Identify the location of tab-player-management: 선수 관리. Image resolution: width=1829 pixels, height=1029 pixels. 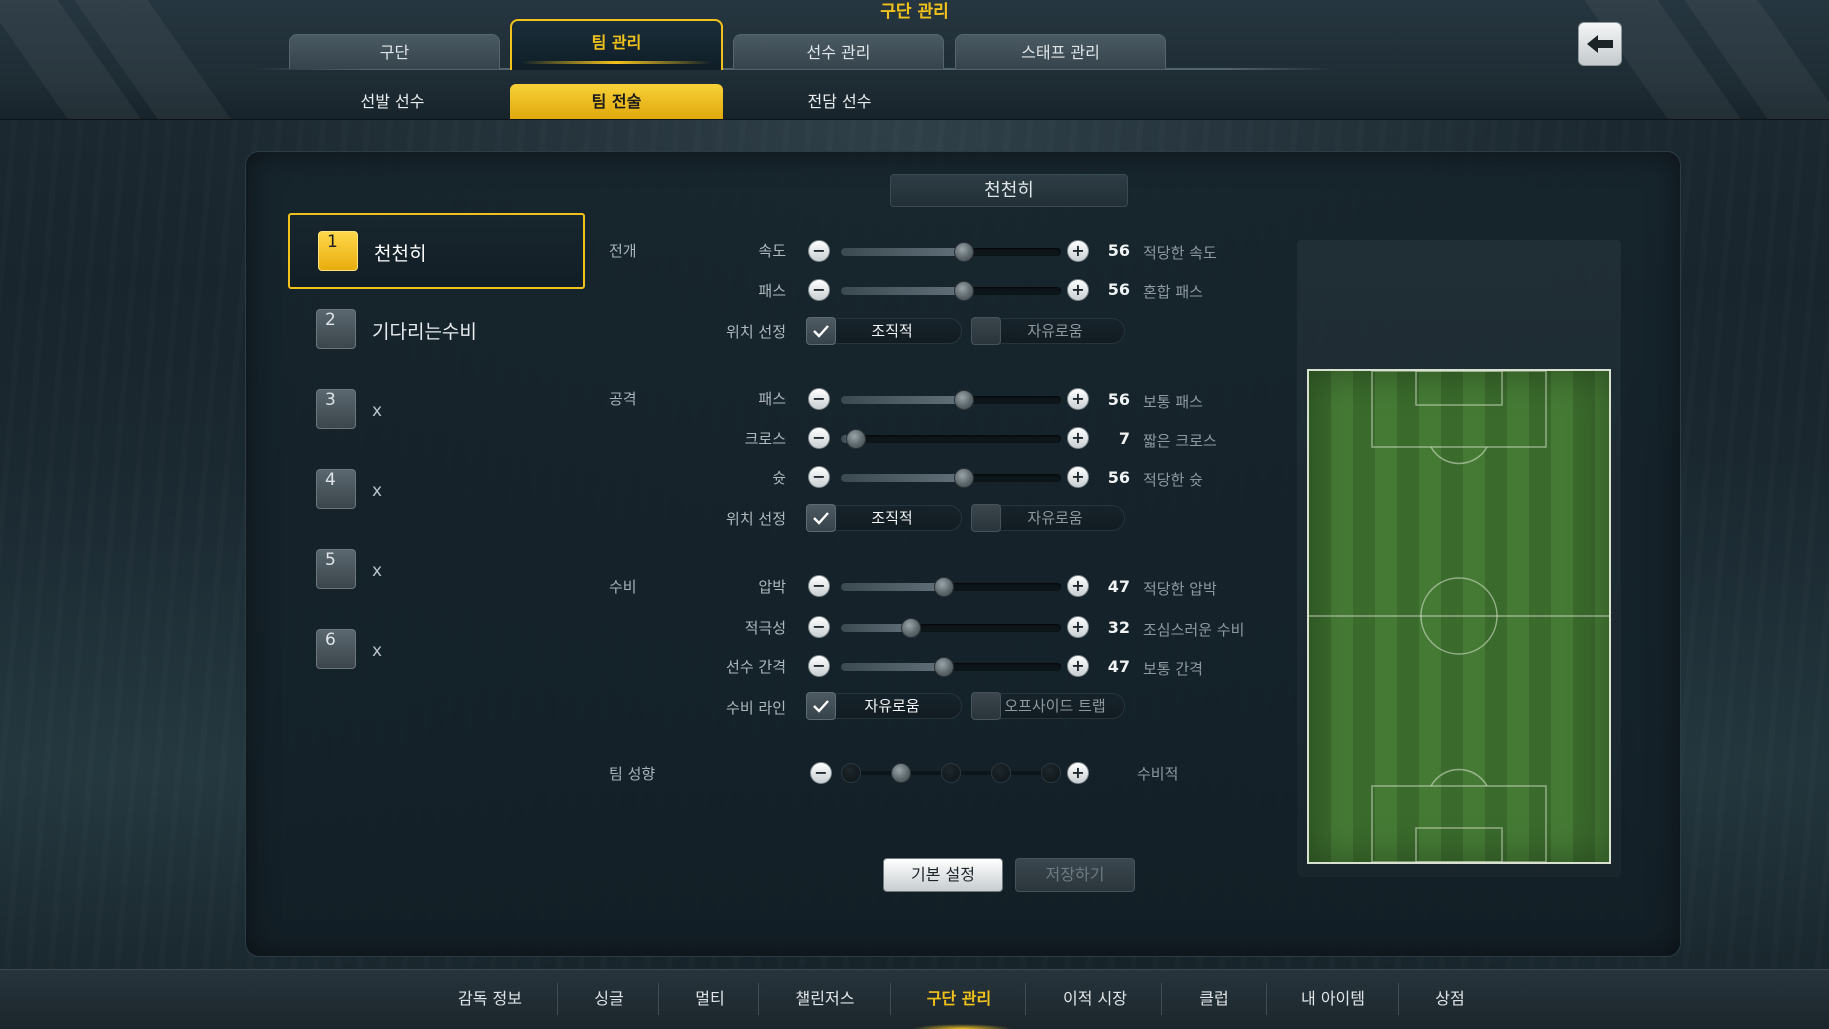
(838, 51).